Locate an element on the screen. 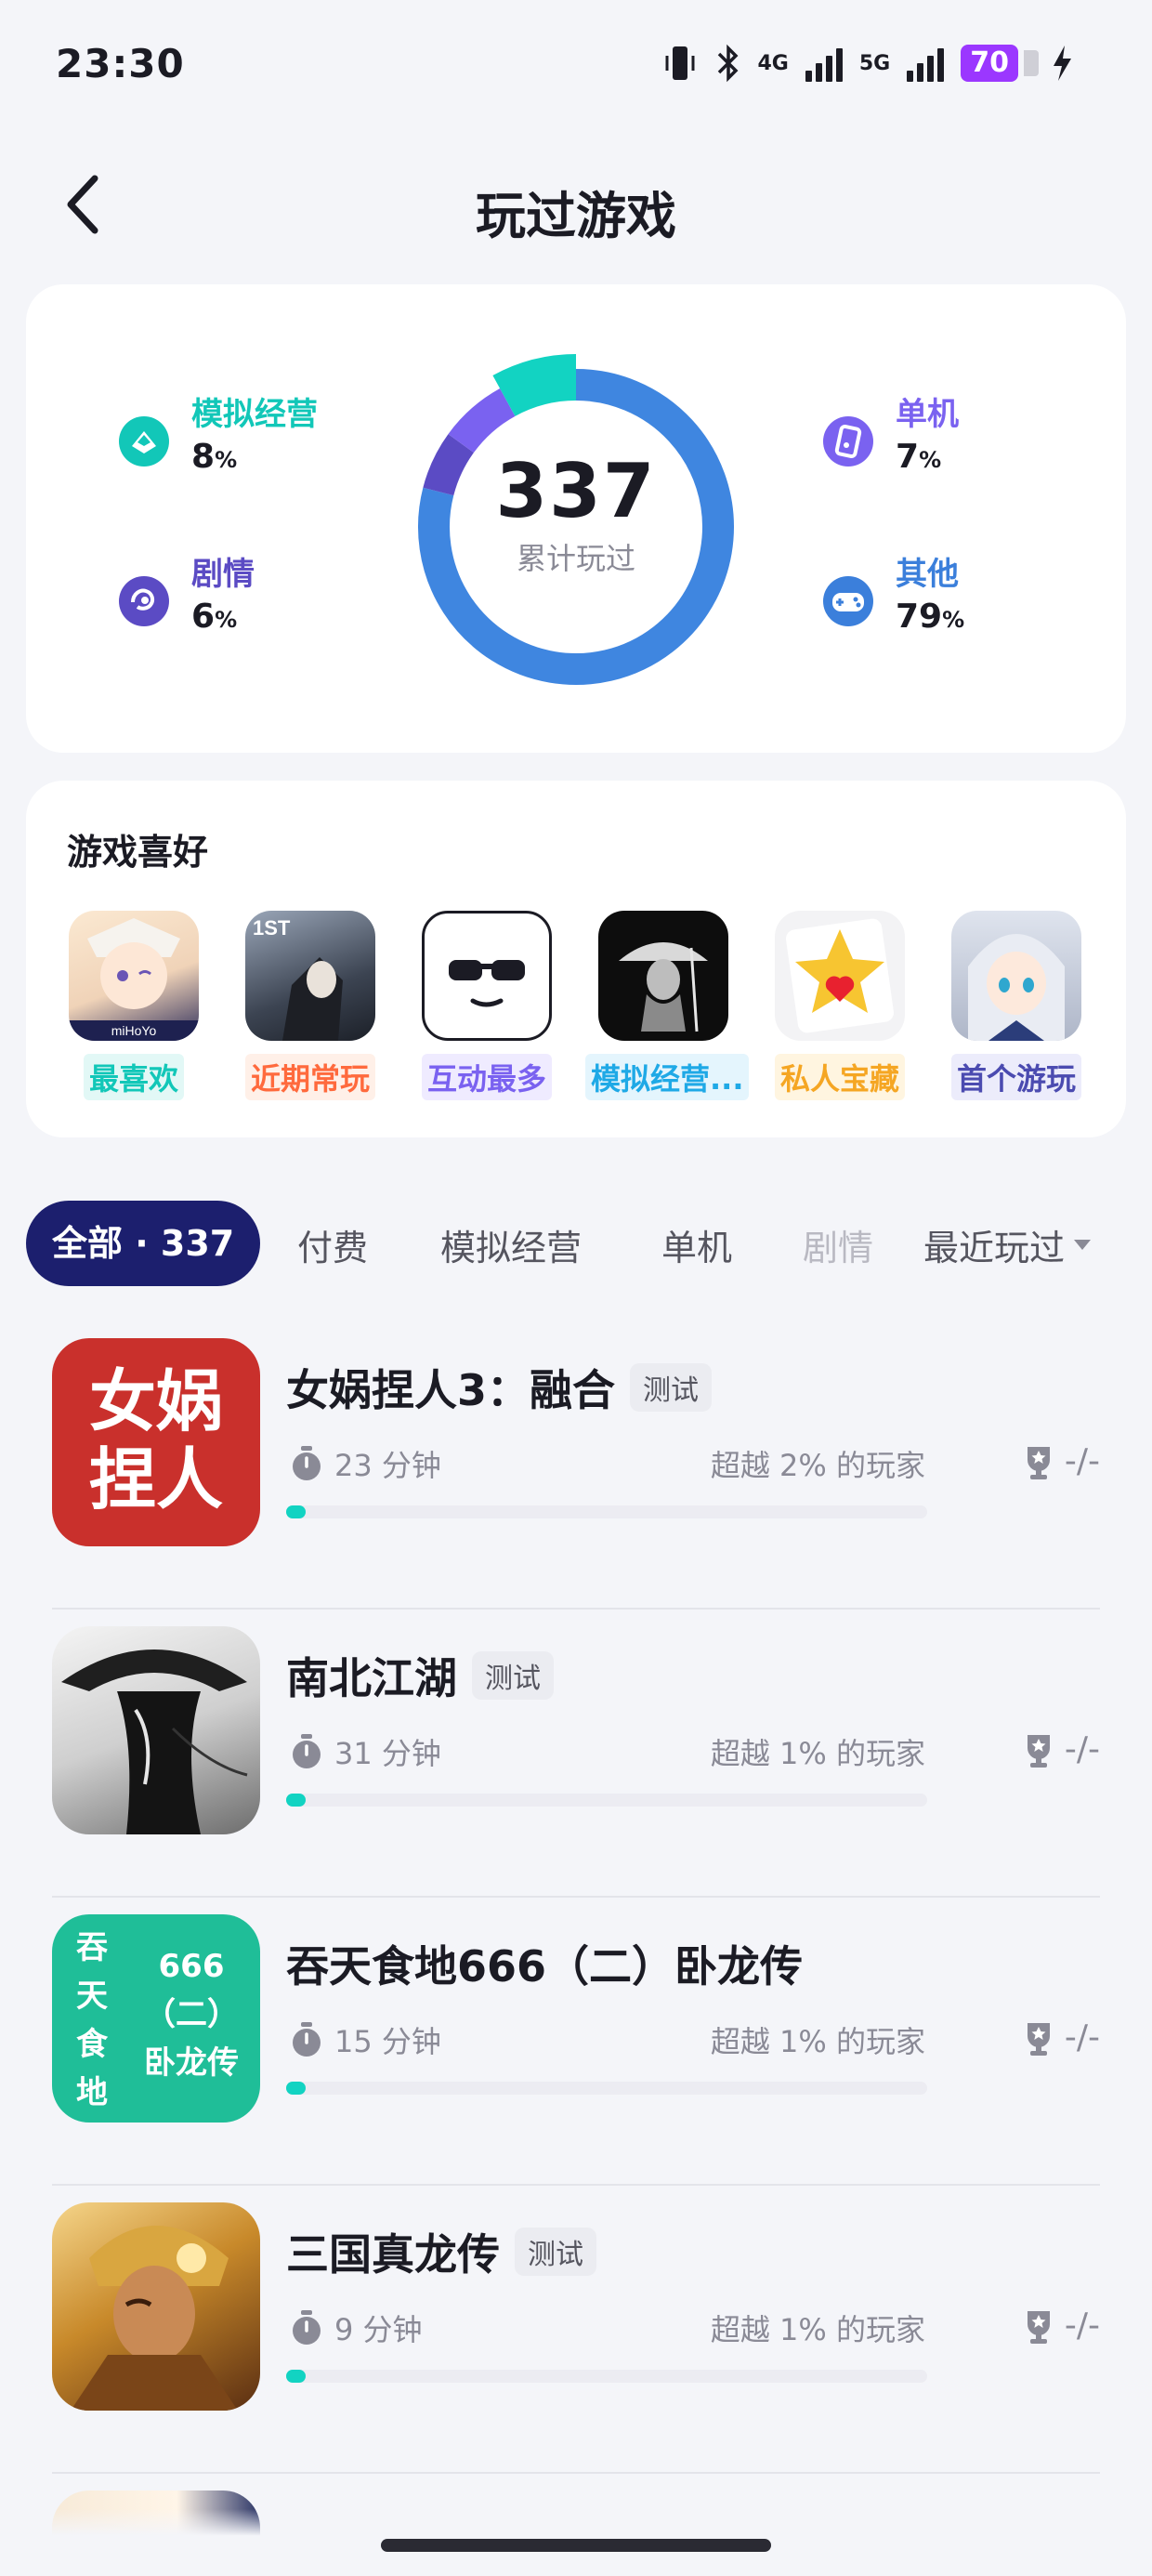 Image resolution: width=1152 pixels, height=2576 pixels. pref-favorite: miHoYo 最喜欢 is located at coordinates (134, 1007).